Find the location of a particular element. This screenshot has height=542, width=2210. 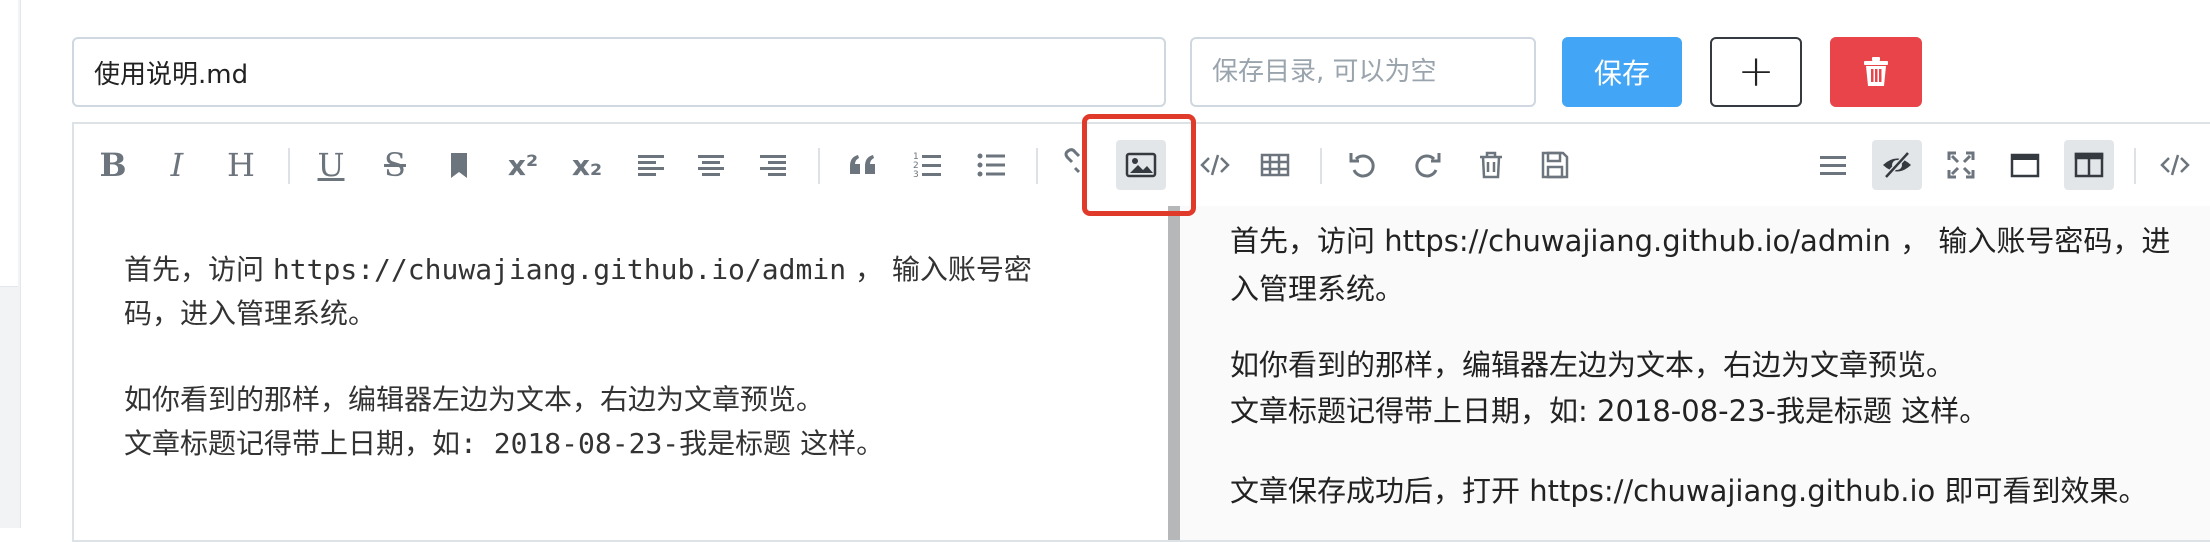

html-code-button is located at coordinates (2175, 165).